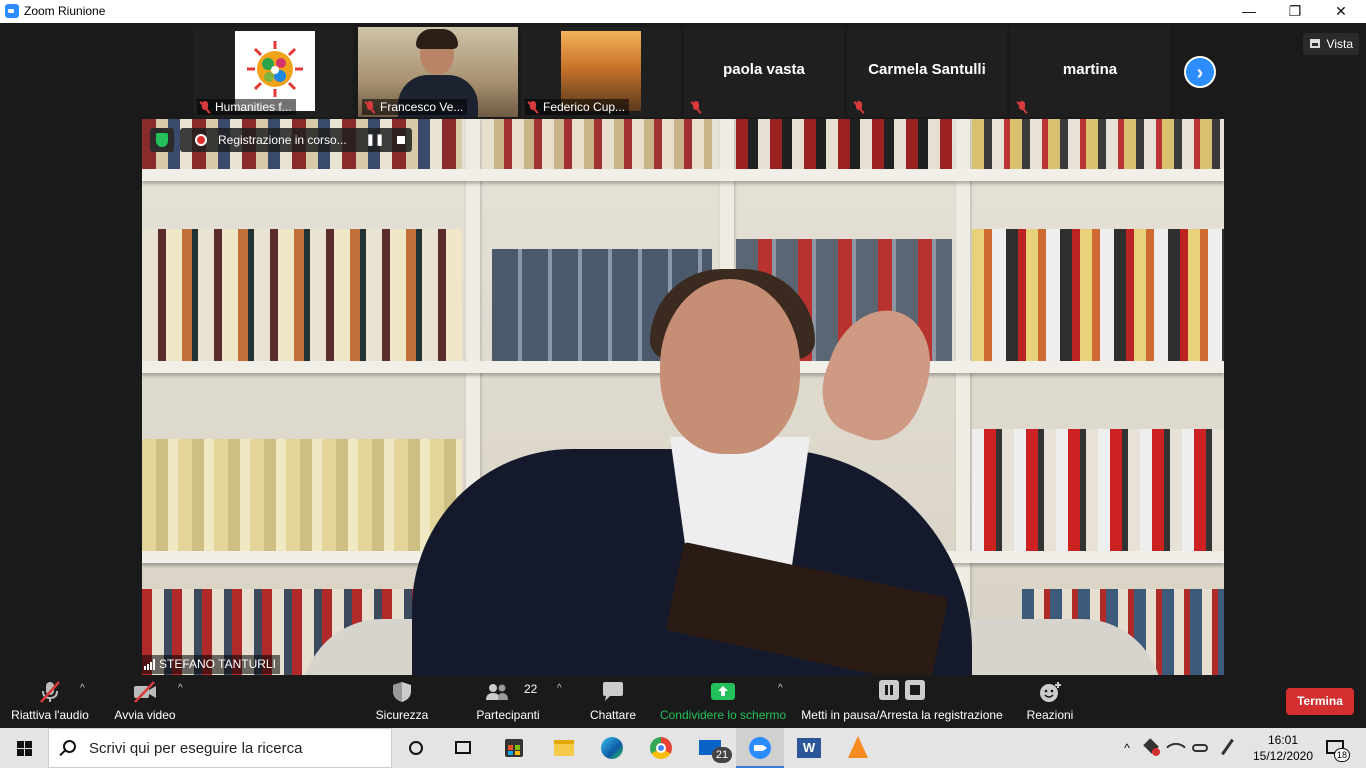 The width and height of the screenshot is (1366, 768). What do you see at coordinates (464, 748) in the screenshot?
I see `task-view-button` at bounding box center [464, 748].